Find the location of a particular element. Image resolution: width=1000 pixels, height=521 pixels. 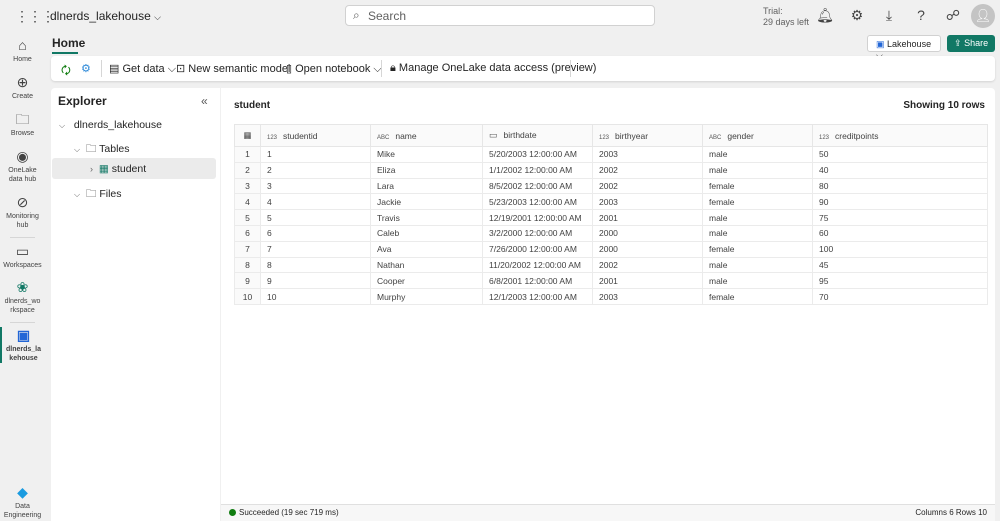

rail-item-browse: 🗀 Browse is located at coordinates (22, 124).